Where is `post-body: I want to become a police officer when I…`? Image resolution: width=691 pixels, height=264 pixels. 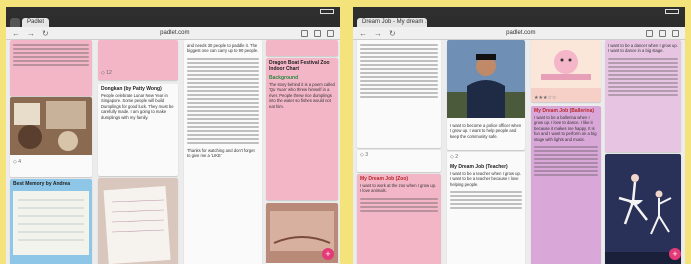
post-body: I want to become a police officer when I… is located at coordinates (486, 131).